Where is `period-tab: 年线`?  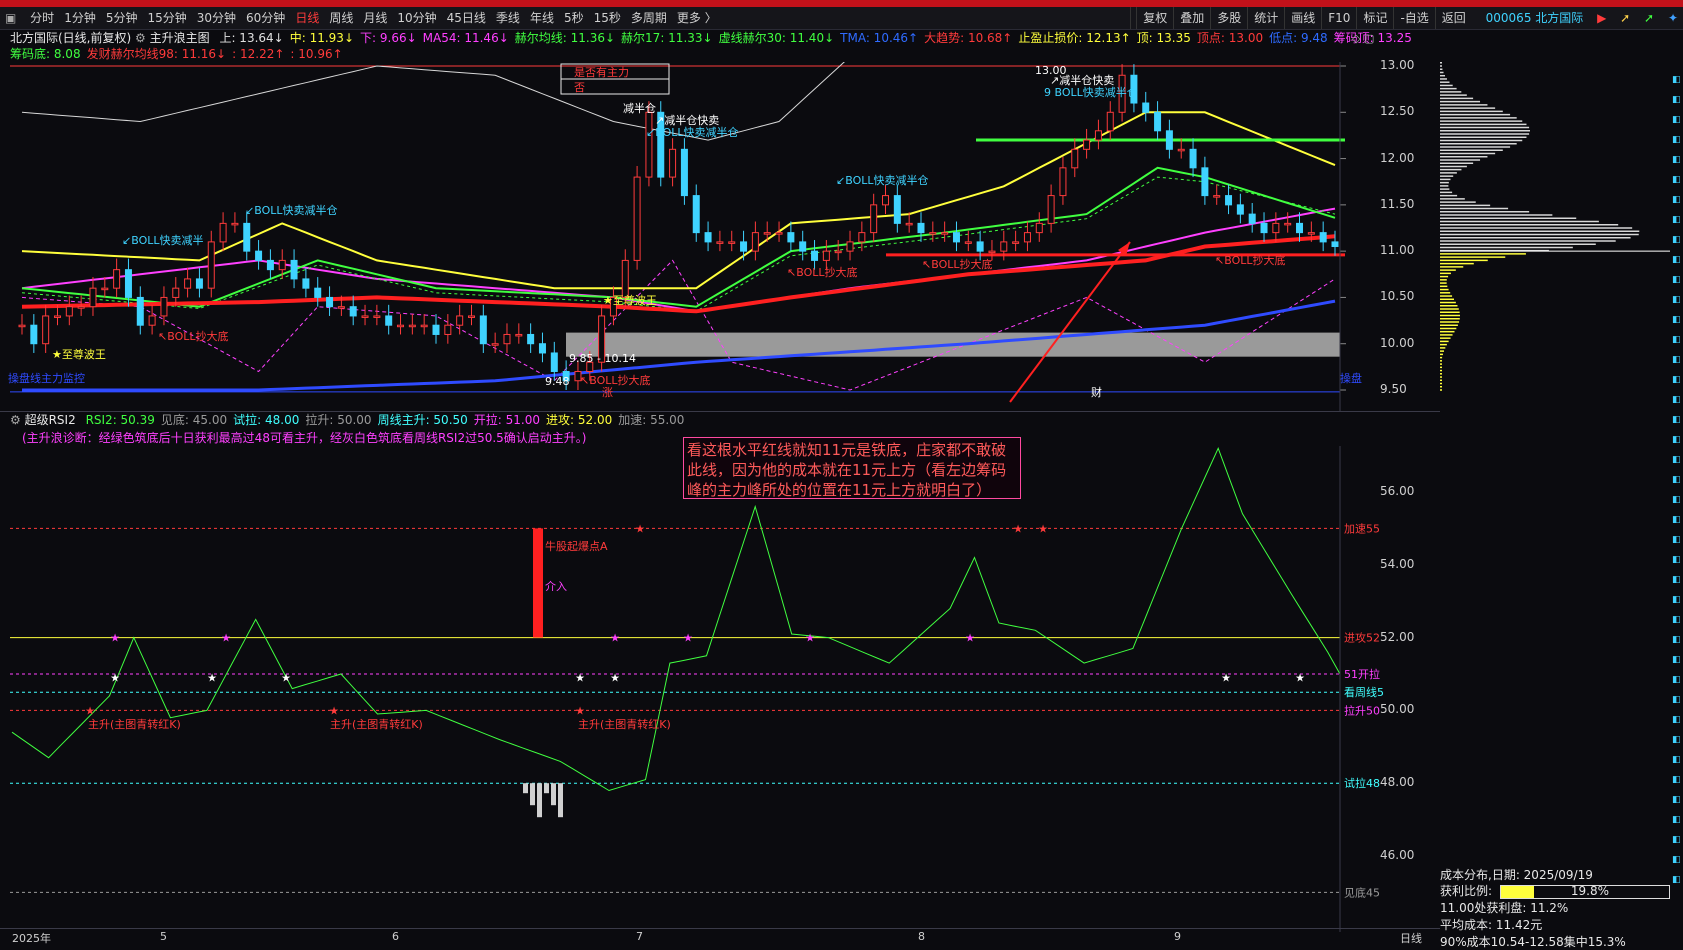 period-tab: 年线 is located at coordinates (542, 18).